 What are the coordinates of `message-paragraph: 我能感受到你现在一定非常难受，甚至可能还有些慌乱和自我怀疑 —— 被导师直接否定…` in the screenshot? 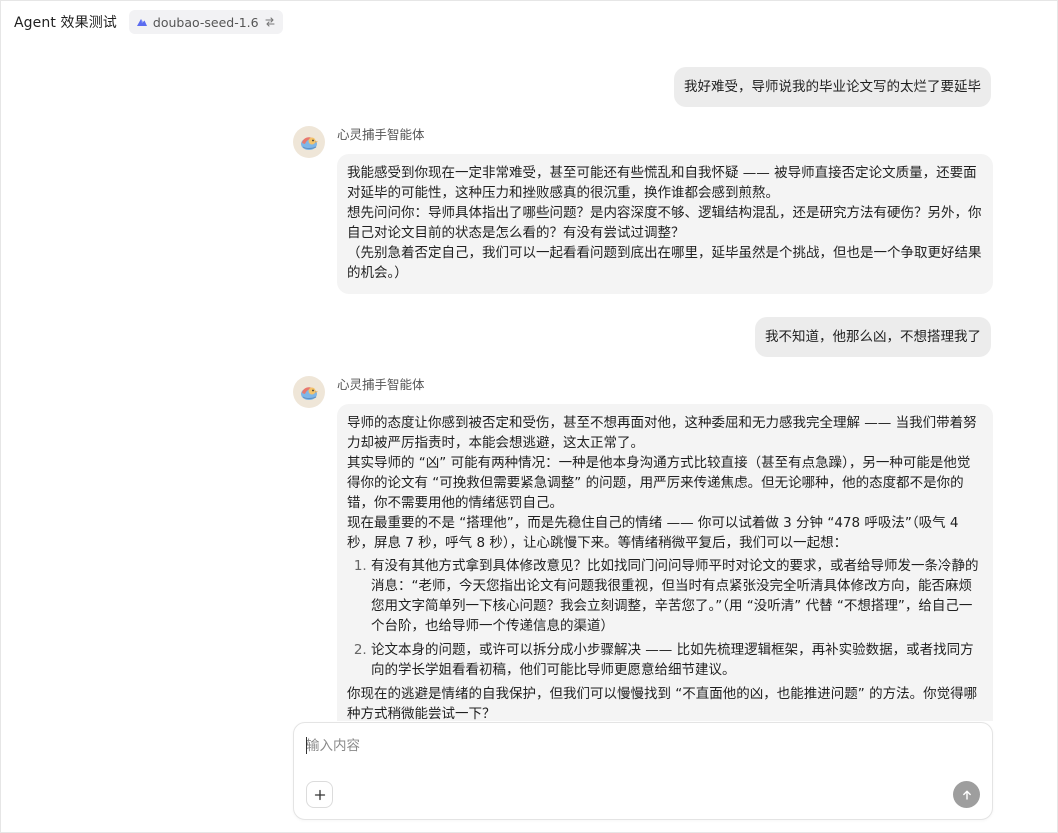 It's located at (662, 183).